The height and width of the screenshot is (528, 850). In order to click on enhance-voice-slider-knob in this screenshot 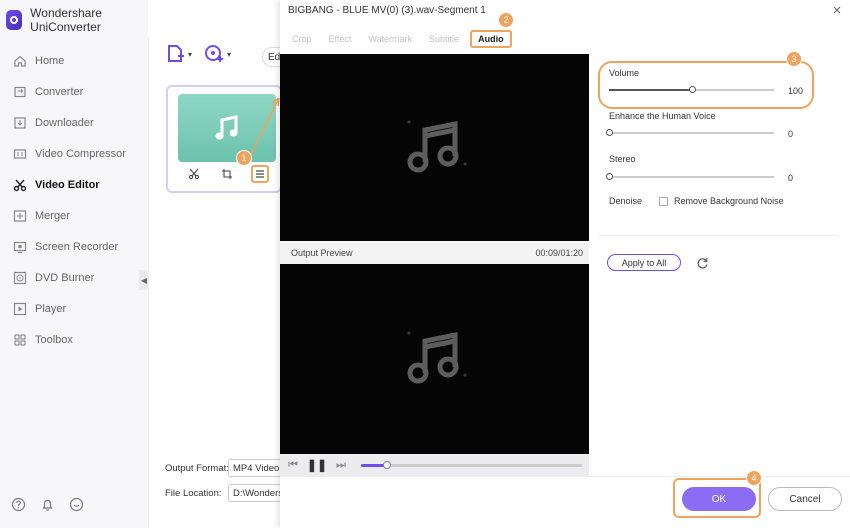, I will do `click(609, 132)`.